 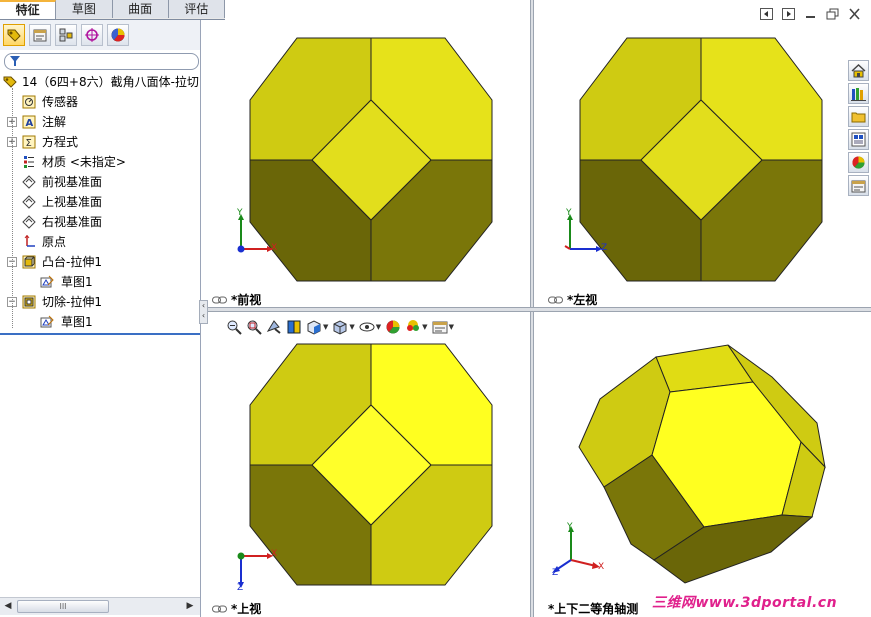 What do you see at coordinates (140, 9) in the screenshot?
I see `tab-surfaces: 曲面` at bounding box center [140, 9].